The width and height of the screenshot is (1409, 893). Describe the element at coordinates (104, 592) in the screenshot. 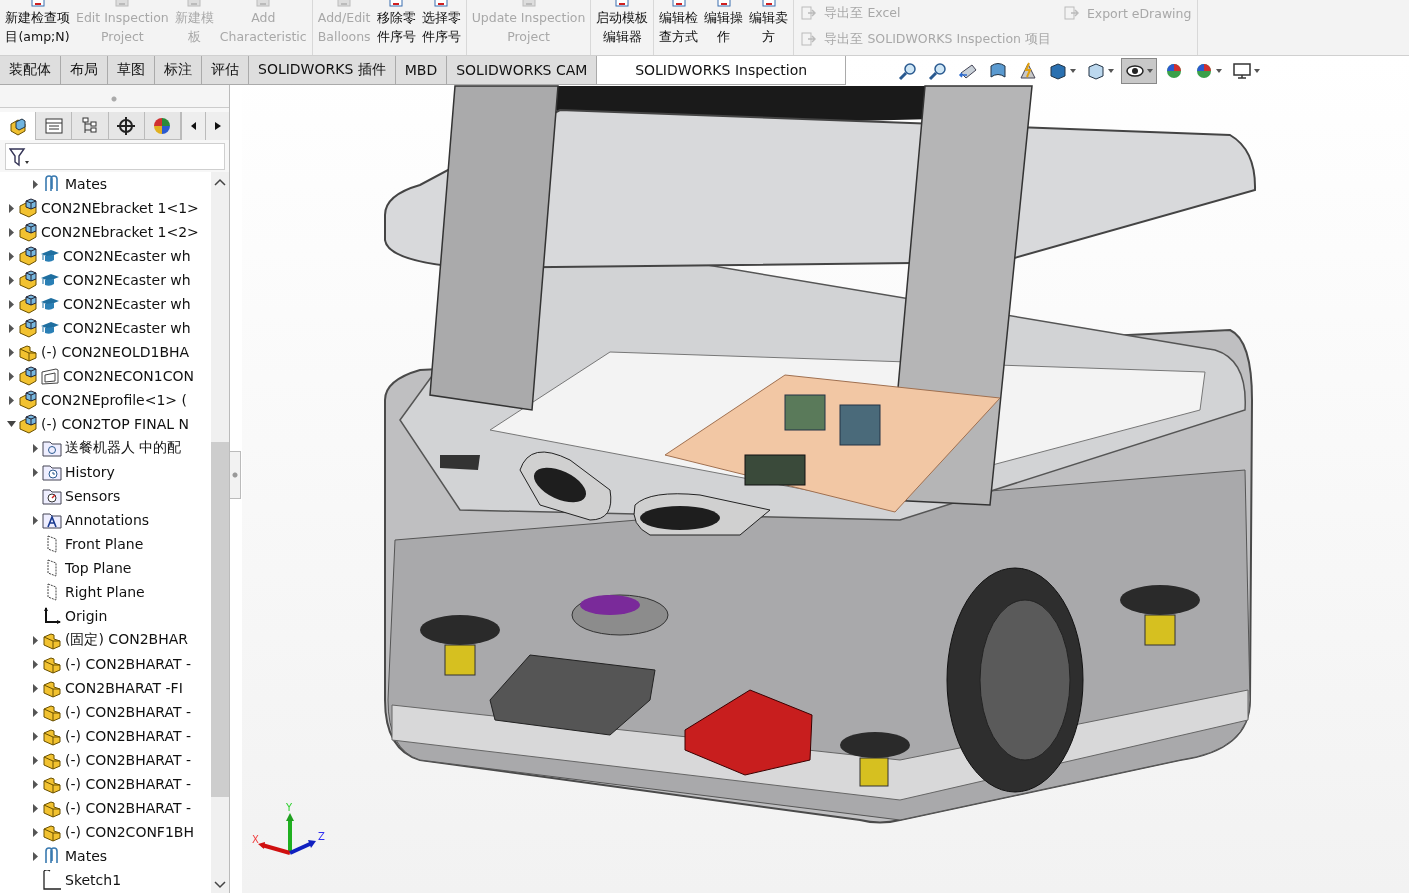

I see `tree-item: Right Plane` at that location.